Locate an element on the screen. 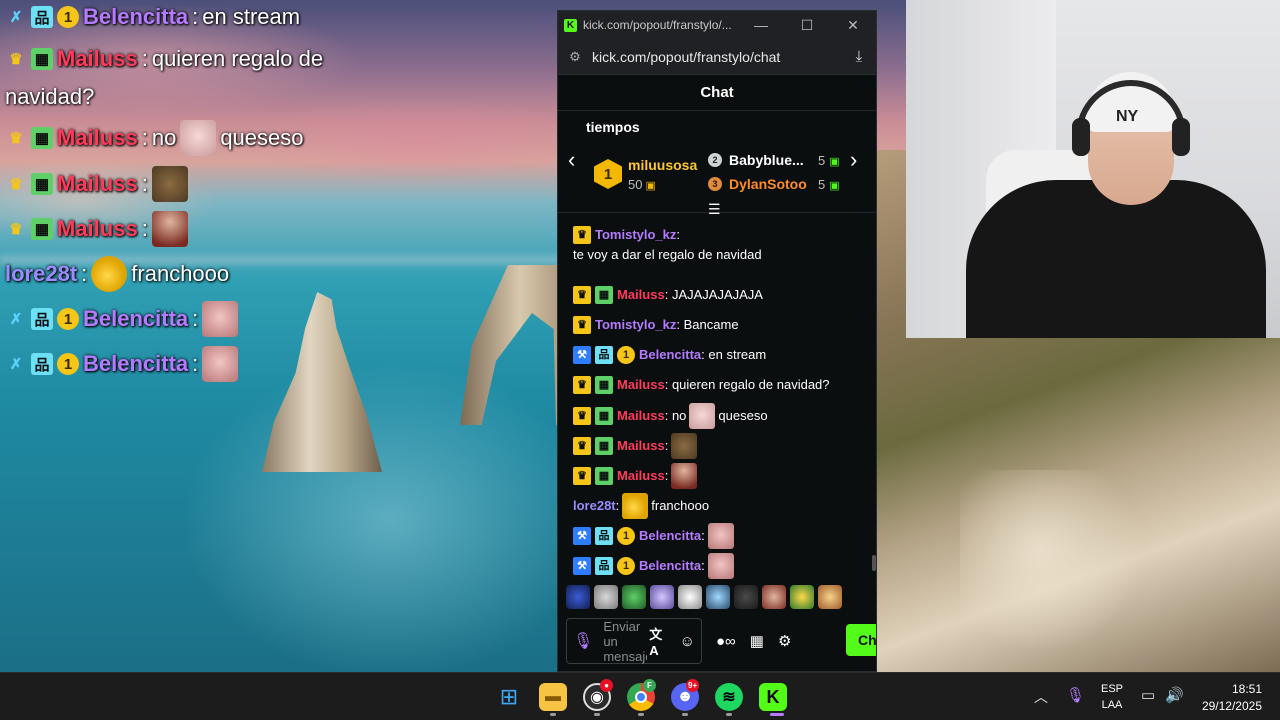 The height and width of the screenshot is (720, 1280). settings-gear-icon: ⚙ is located at coordinates (784, 641).